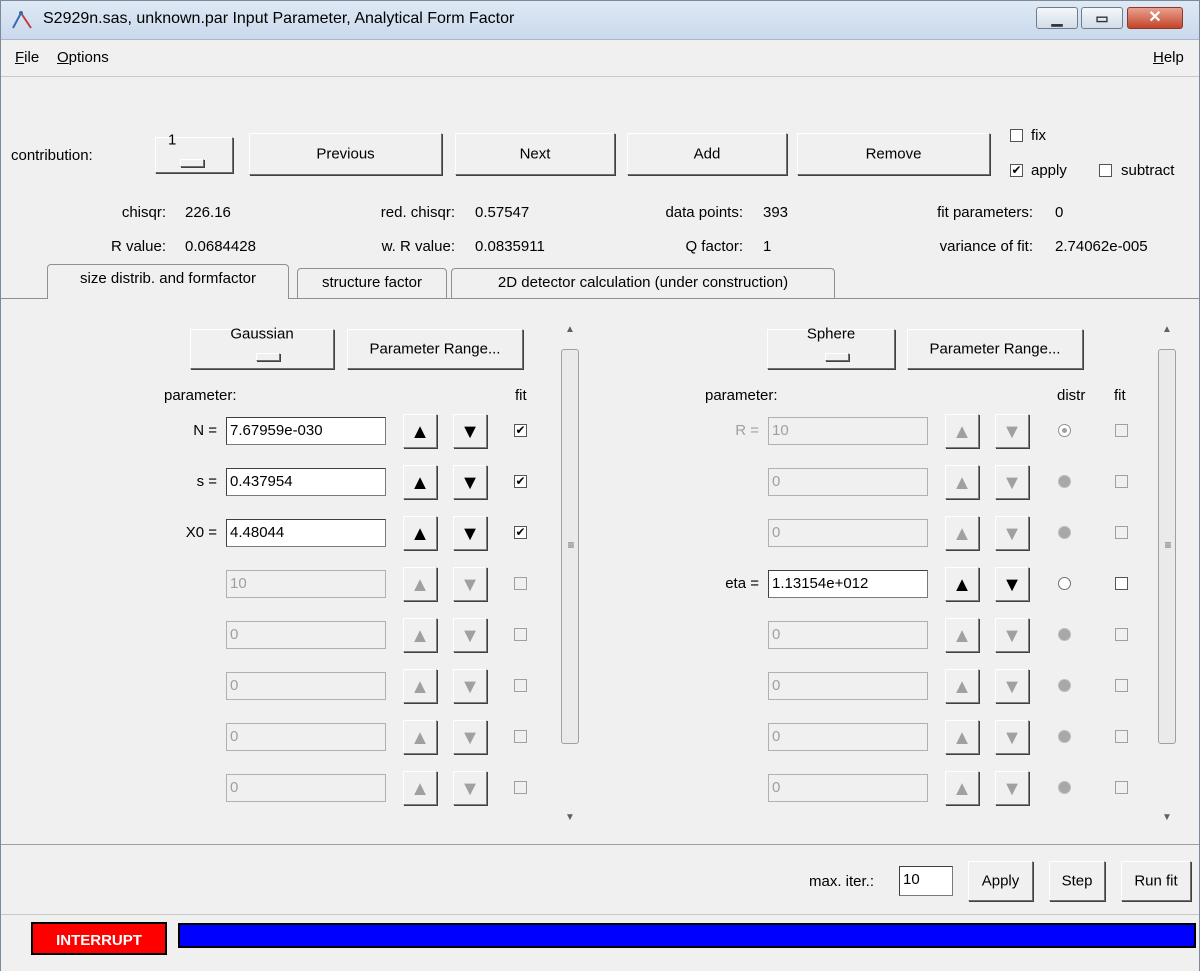  Describe the element at coordinates (985, 212) in the screenshot. I see `fit-parameters-label: fit parameters:` at that location.